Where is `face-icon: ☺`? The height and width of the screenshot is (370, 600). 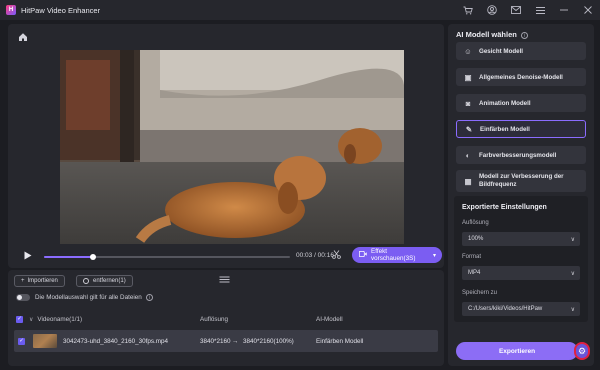
face-icon: ☺ is located at coordinates (468, 51).